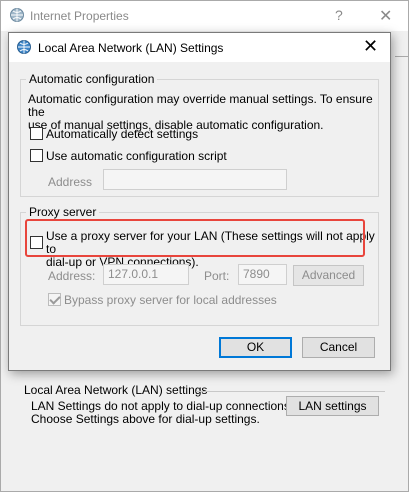 The image size is (409, 492). What do you see at coordinates (255, 347) in the screenshot?
I see `ok-button: OK` at bounding box center [255, 347].